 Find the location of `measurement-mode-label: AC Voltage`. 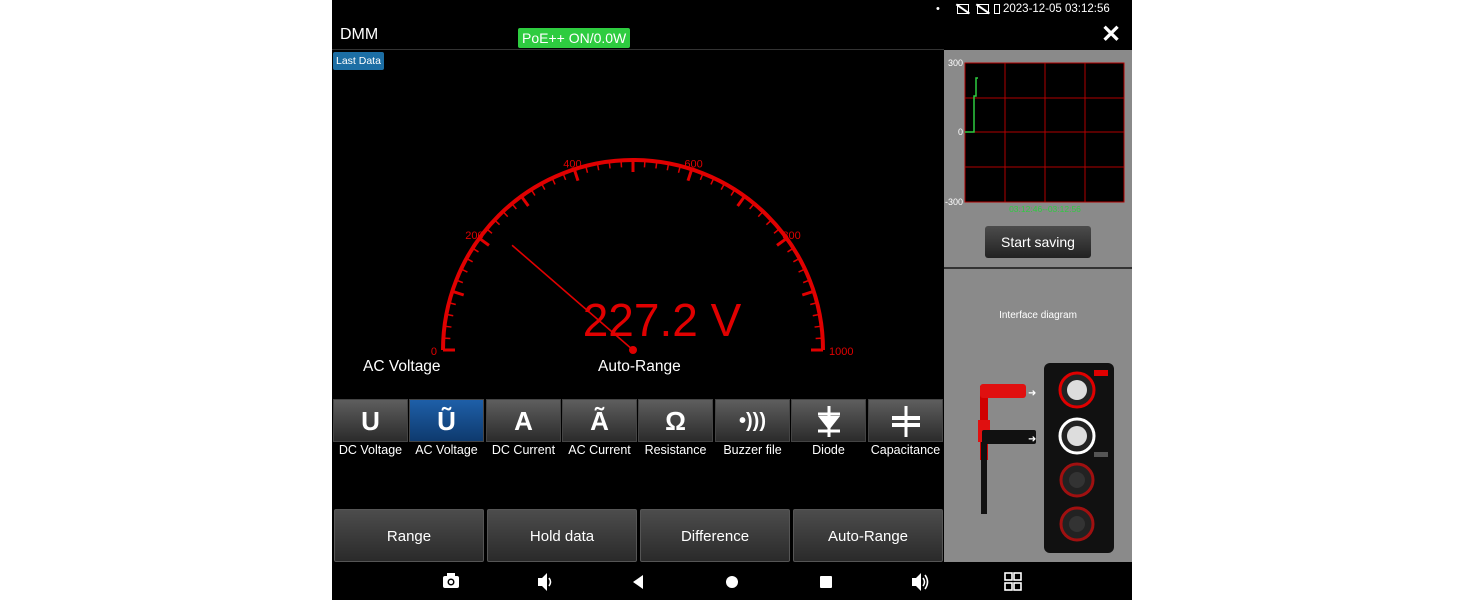

measurement-mode-label: AC Voltage is located at coordinates (402, 366).